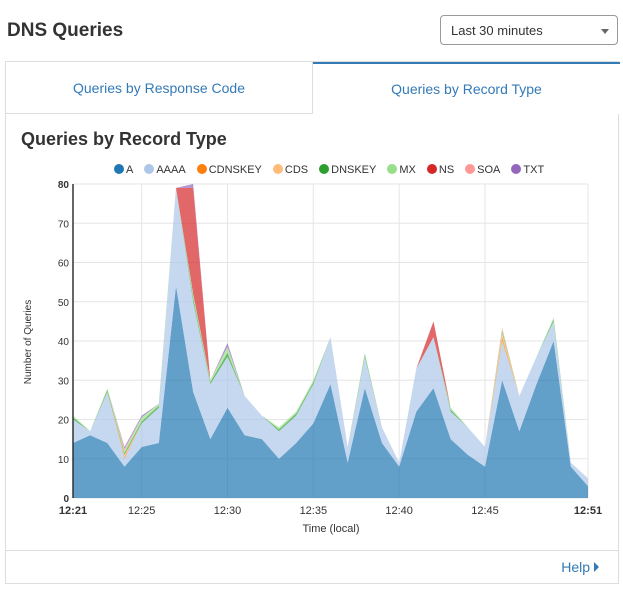 This screenshot has height=589, width=623. I want to click on x-tick-label: 12:35, so click(314, 511).